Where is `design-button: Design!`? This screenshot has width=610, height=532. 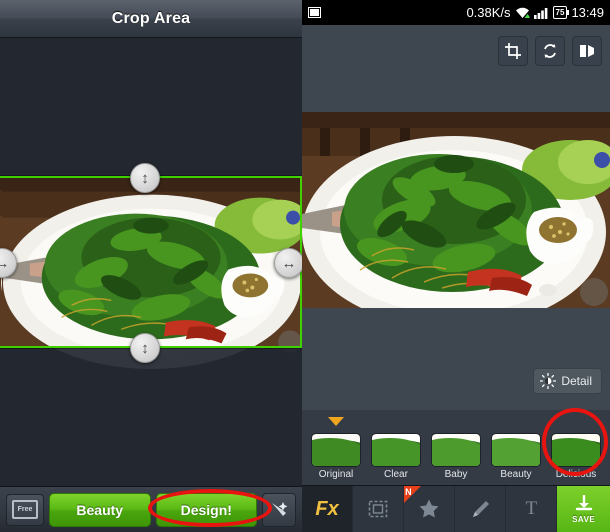
design-button: Design! is located at coordinates (206, 509).